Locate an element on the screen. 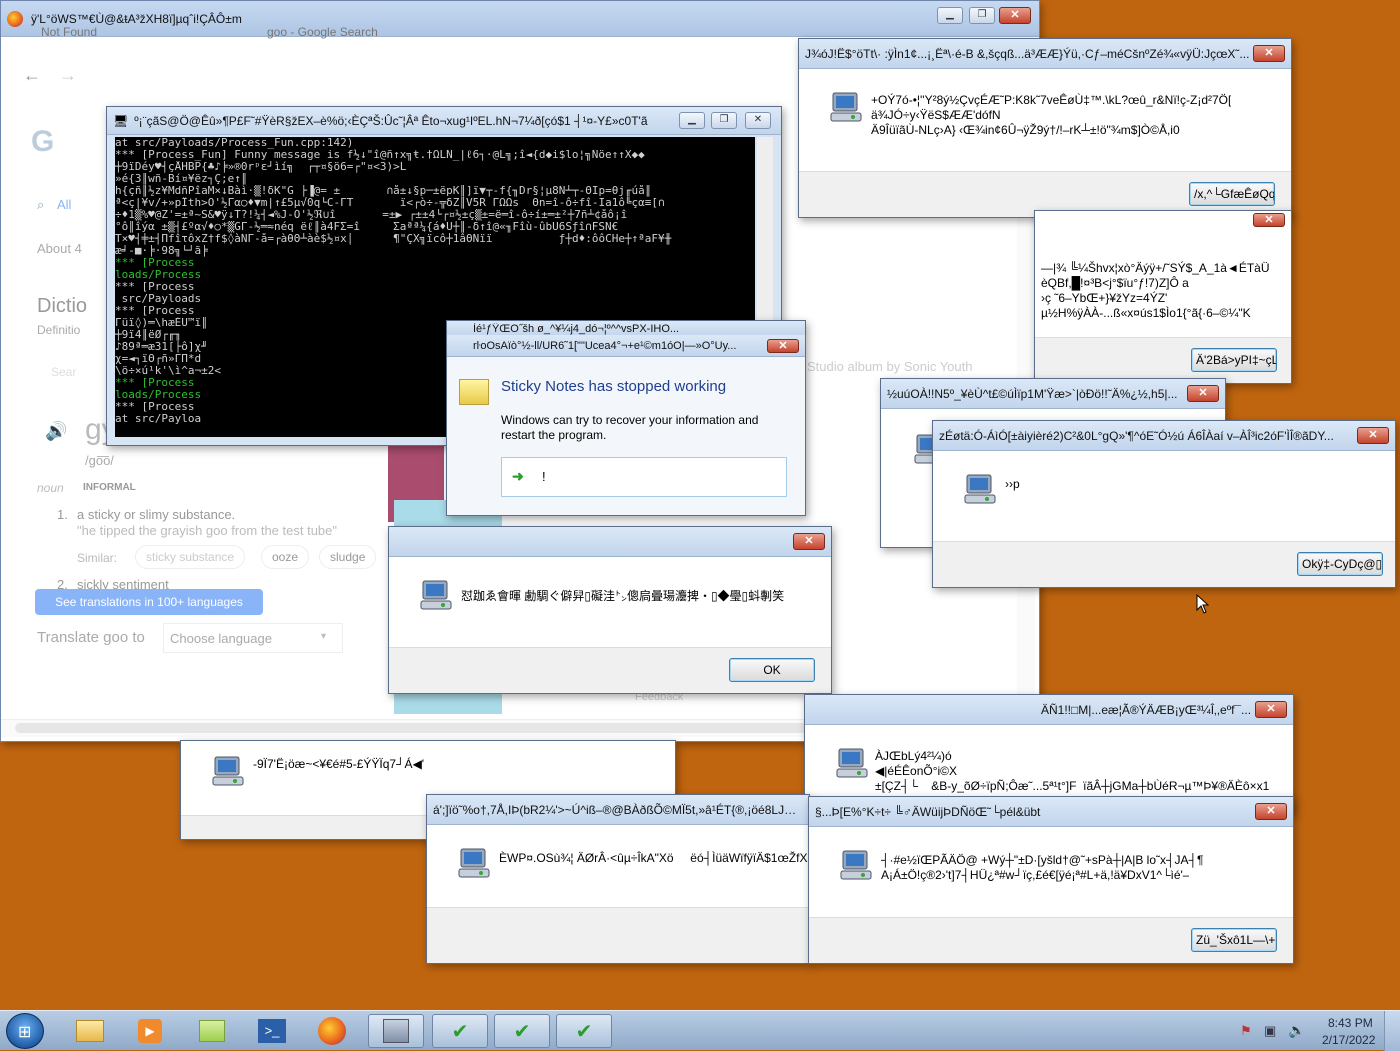 The height and width of the screenshot is (1051, 1400). similar-chip-1: sticky substance is located at coordinates (190, 557).